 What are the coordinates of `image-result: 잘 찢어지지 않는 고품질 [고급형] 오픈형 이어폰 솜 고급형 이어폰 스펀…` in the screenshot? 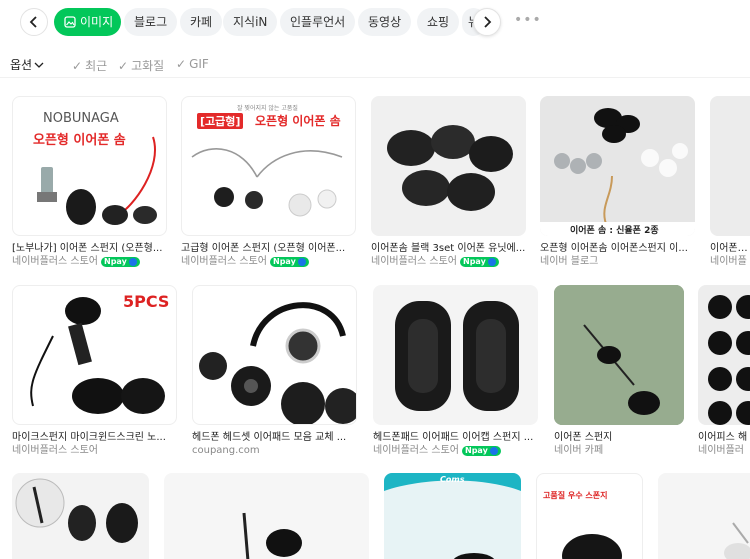 It's located at (268, 182).